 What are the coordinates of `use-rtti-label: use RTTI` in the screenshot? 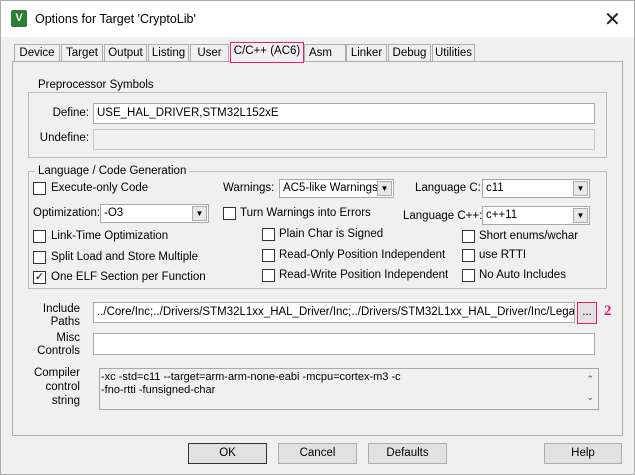 It's located at (503, 255).